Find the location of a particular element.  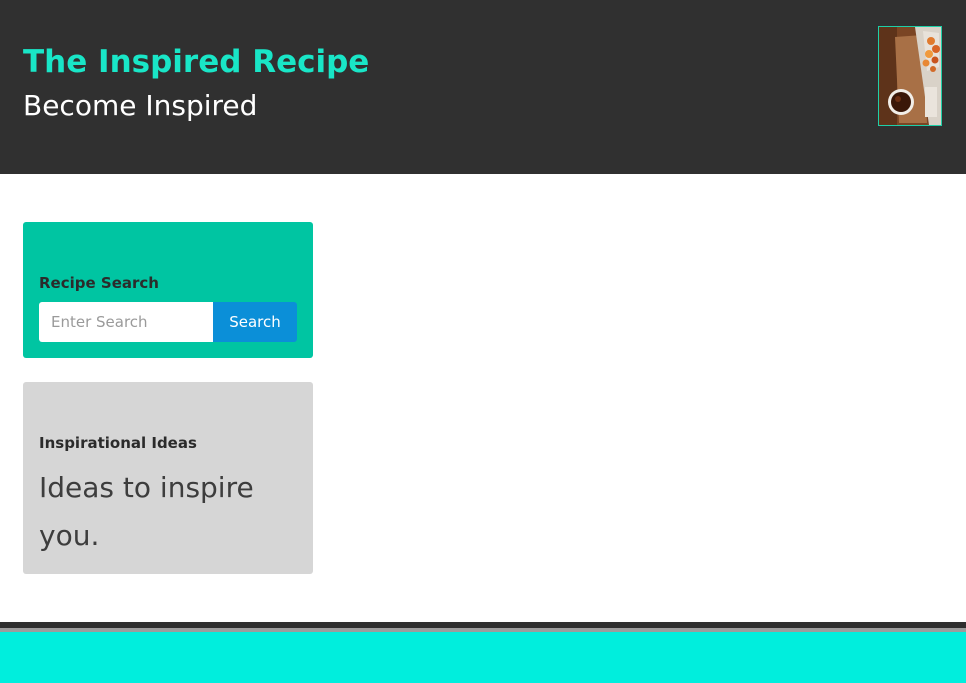

site-footer is located at coordinates (483, 657).